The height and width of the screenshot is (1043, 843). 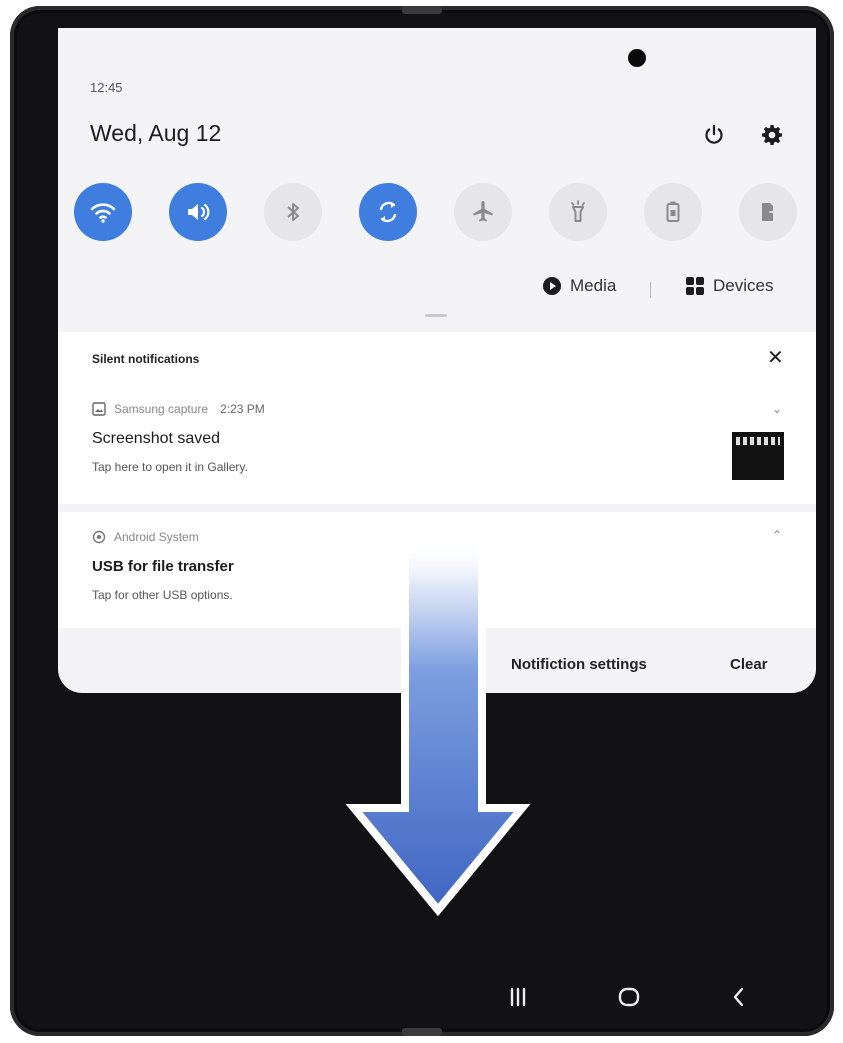 I want to click on auto-rotate-toggle, so click(x=388, y=212).